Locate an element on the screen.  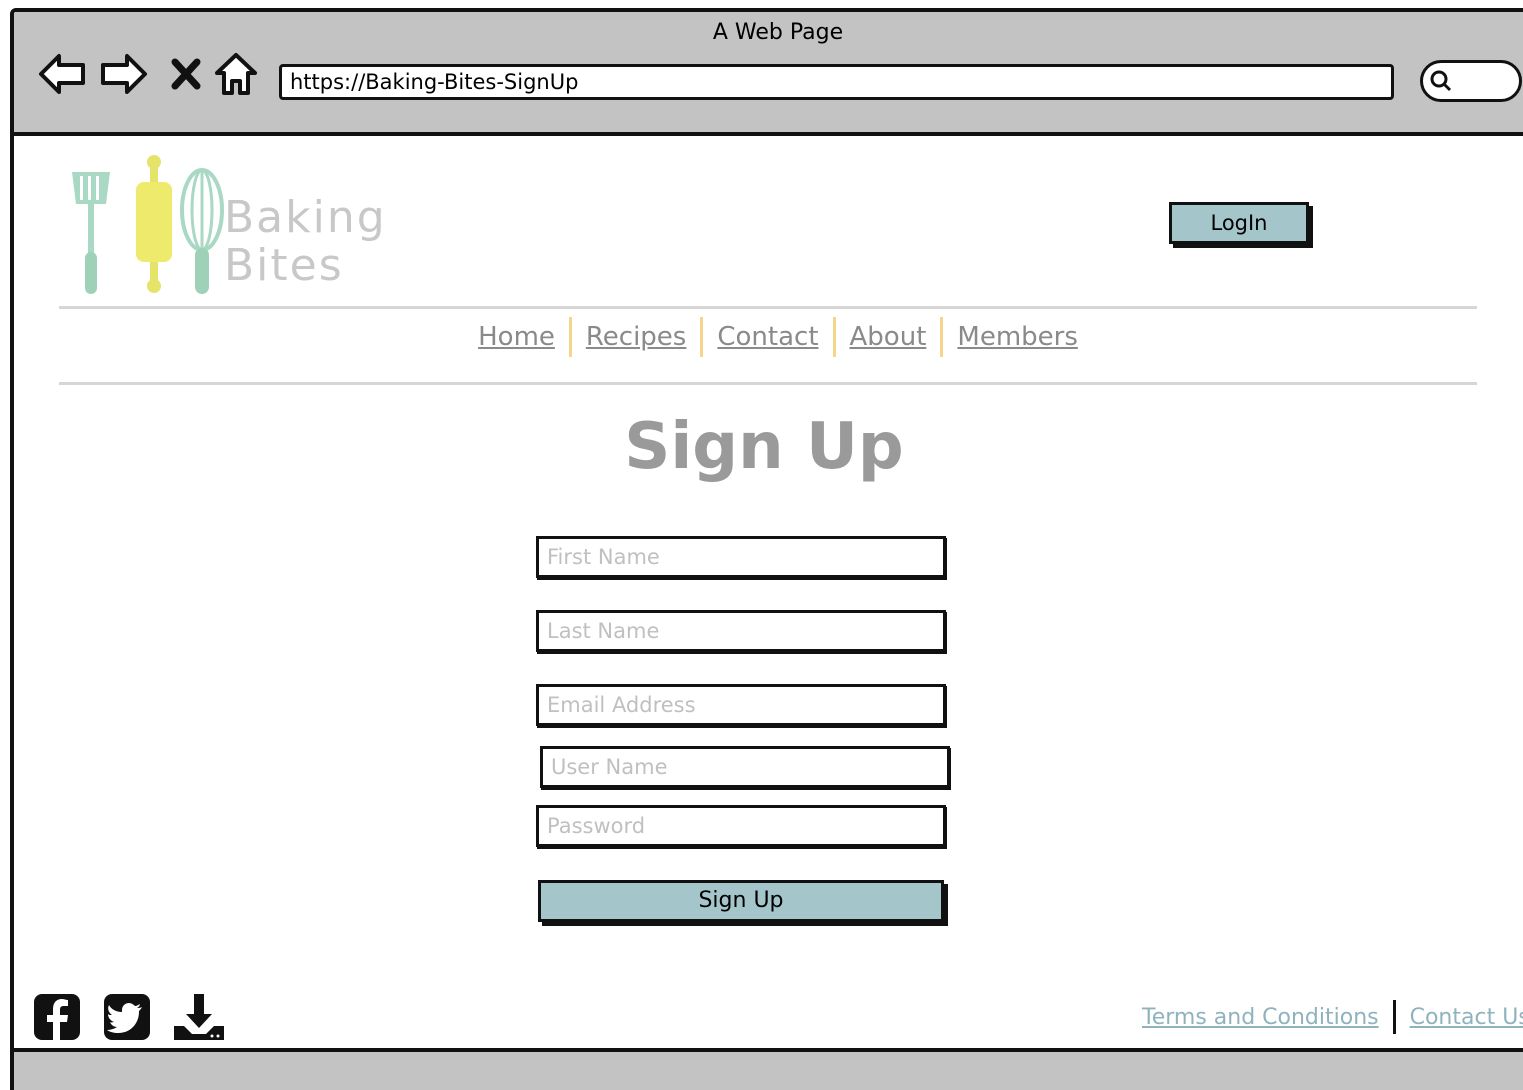
nav-item-contact: Contact is located at coordinates (767, 337).